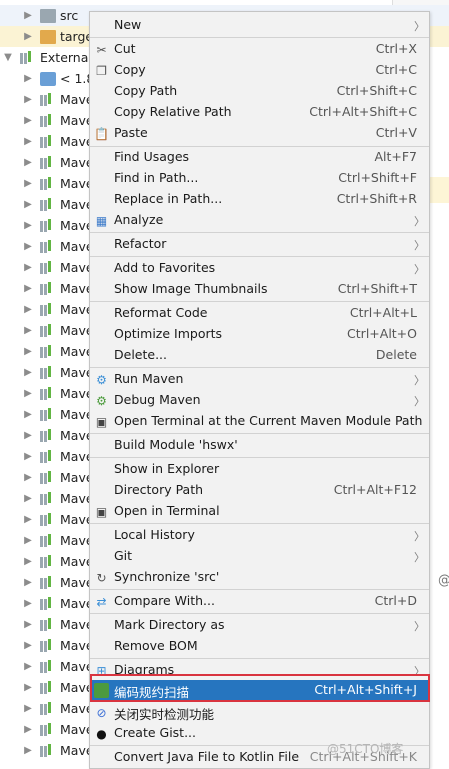  I want to click on menu-item-open-in-terminal: ▣ Open in Terminal, so click(259, 511).